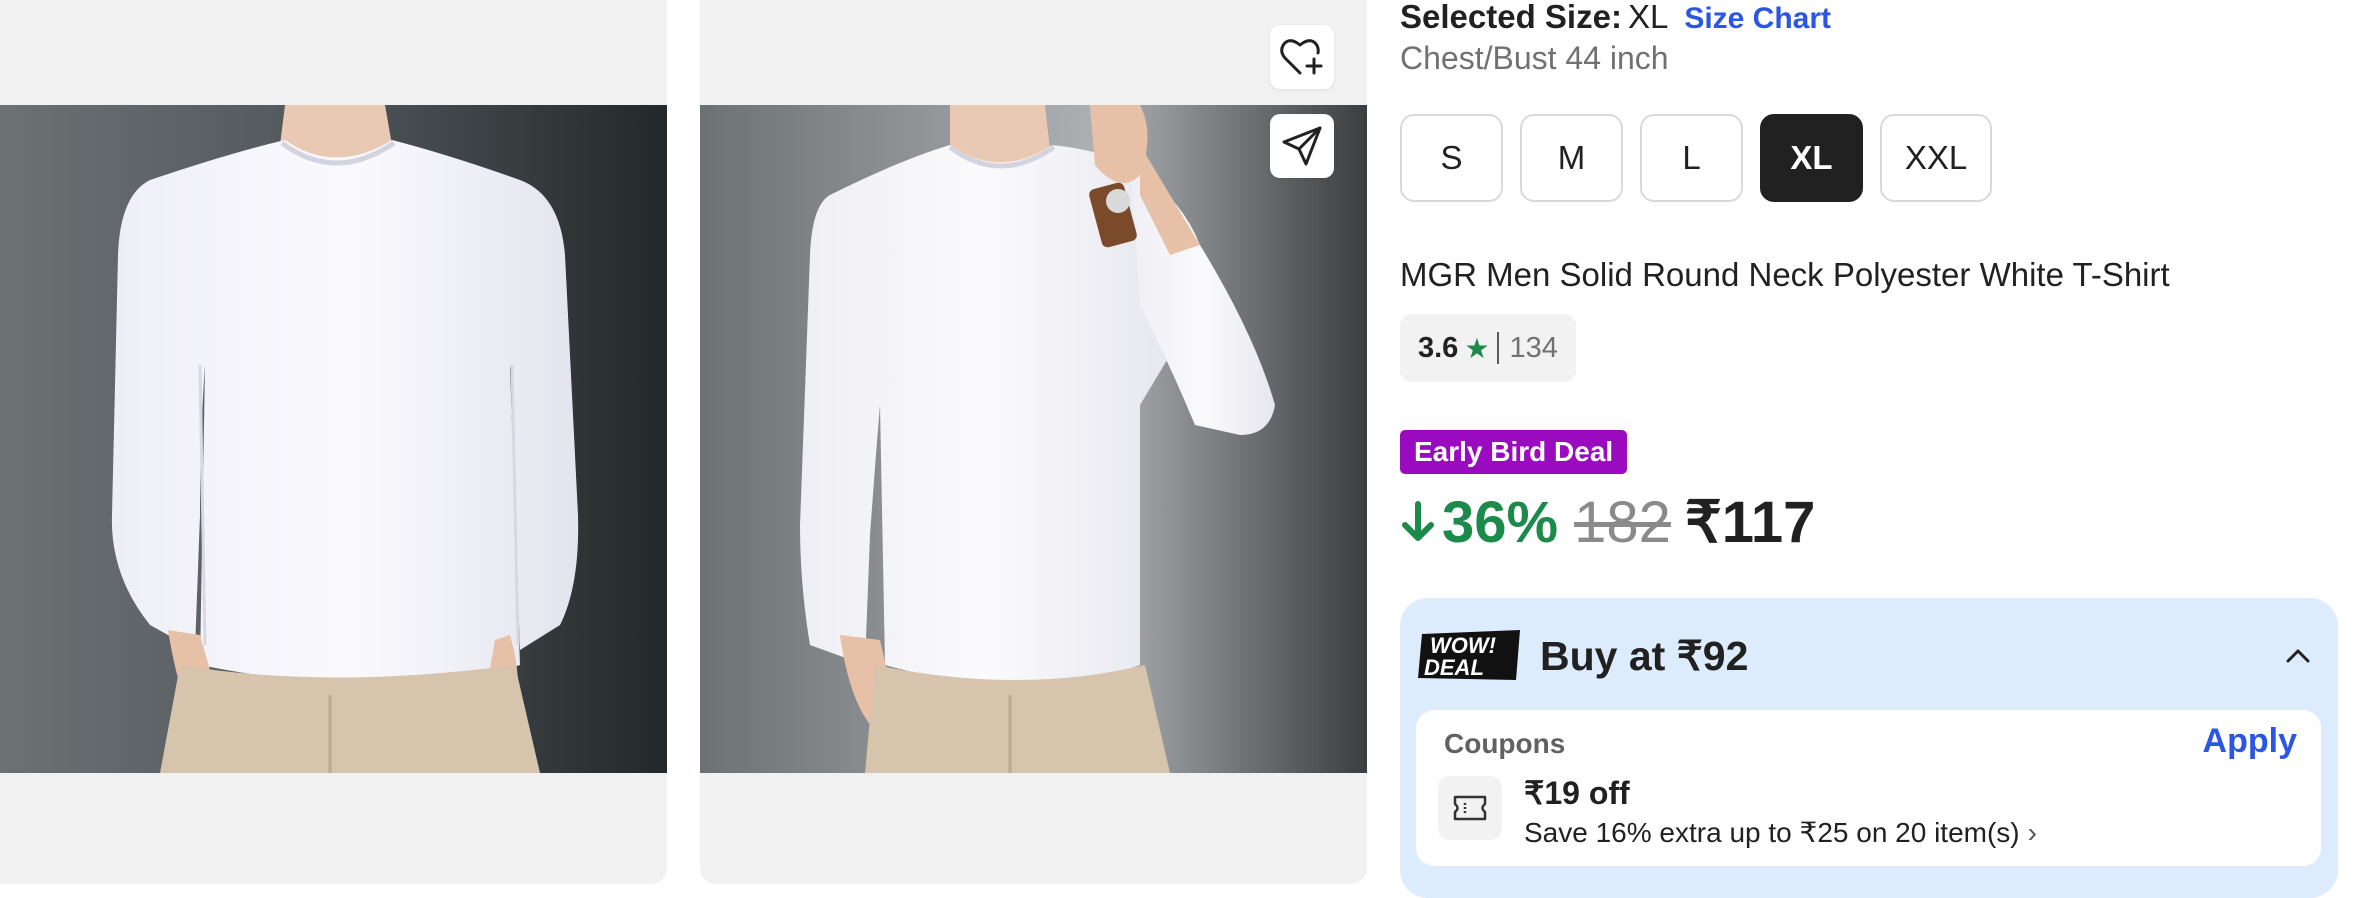 Image resolution: width=2372 pixels, height=898 pixels. I want to click on star-icon: ★, so click(1477, 348).